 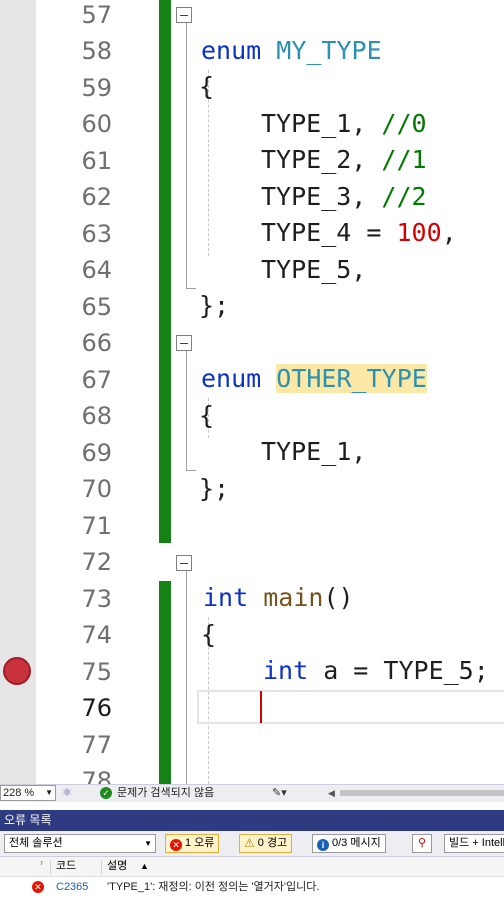 What do you see at coordinates (252, 213) in the screenshot?
I see `code-line-62: TYPE_4 = 100,` at bounding box center [252, 213].